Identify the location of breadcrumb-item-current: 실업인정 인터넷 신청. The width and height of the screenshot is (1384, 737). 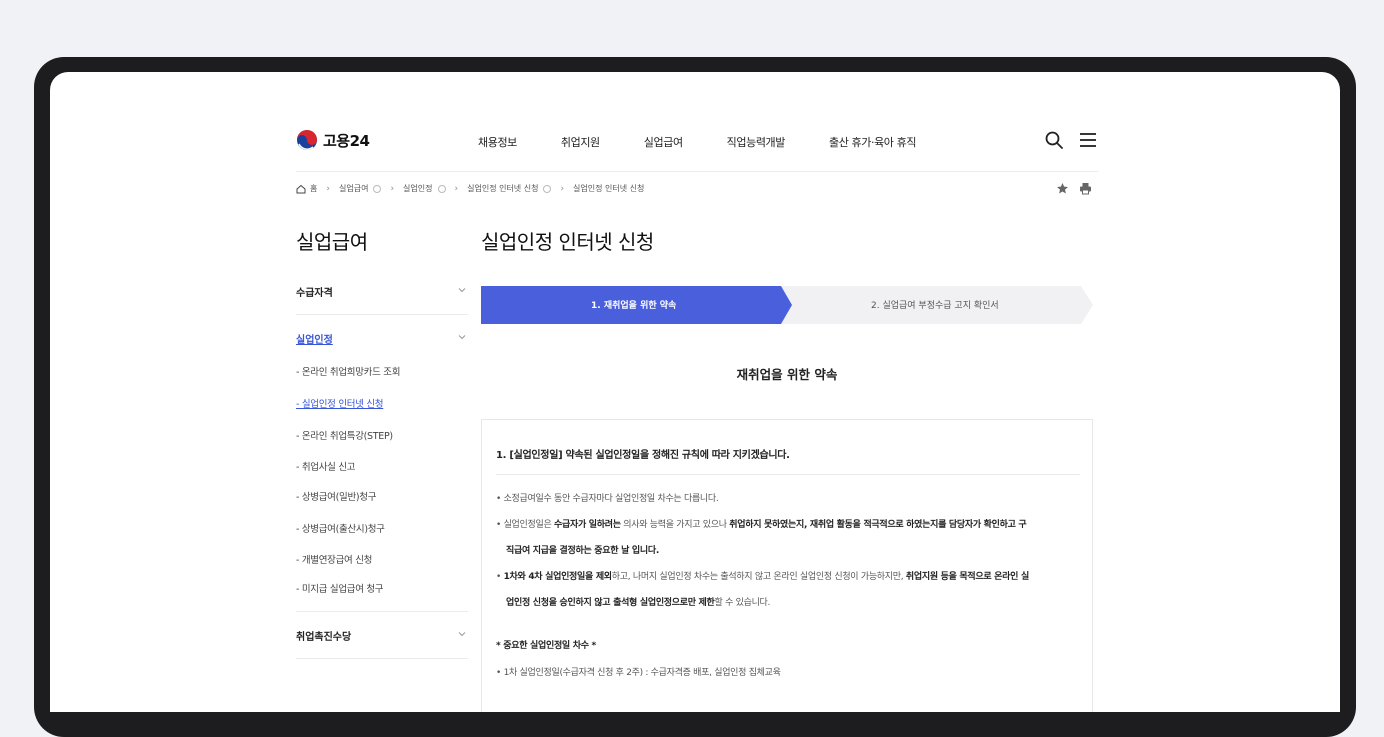
(609, 188).